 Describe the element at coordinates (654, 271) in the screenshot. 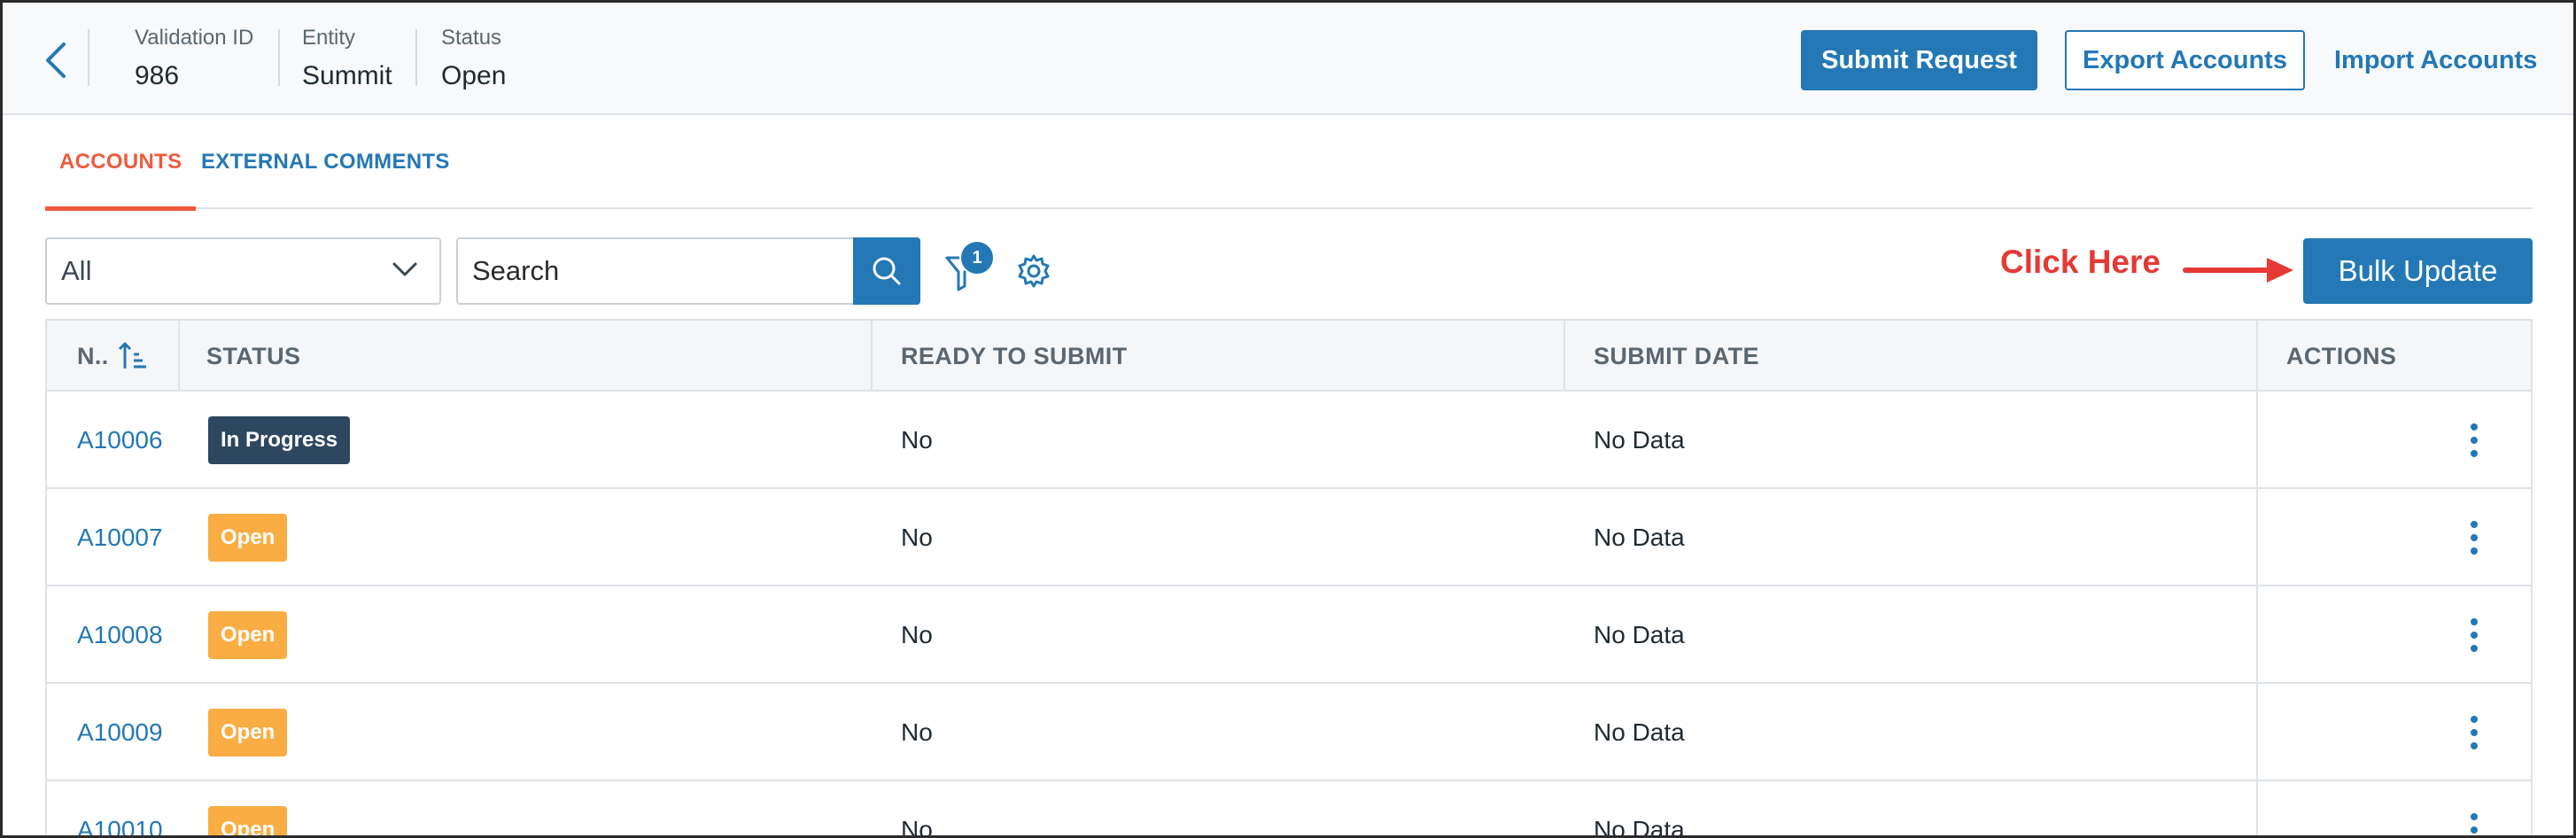

I see `search-input` at that location.